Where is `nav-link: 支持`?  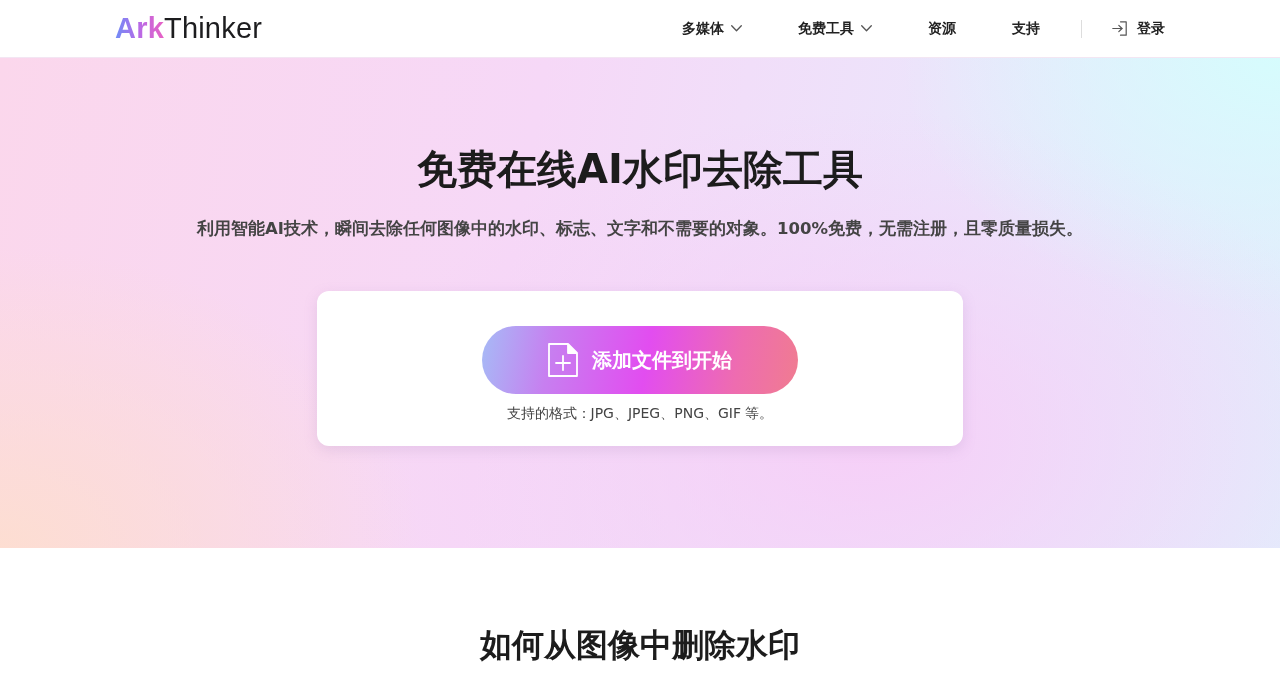 nav-link: 支持 is located at coordinates (1026, 28).